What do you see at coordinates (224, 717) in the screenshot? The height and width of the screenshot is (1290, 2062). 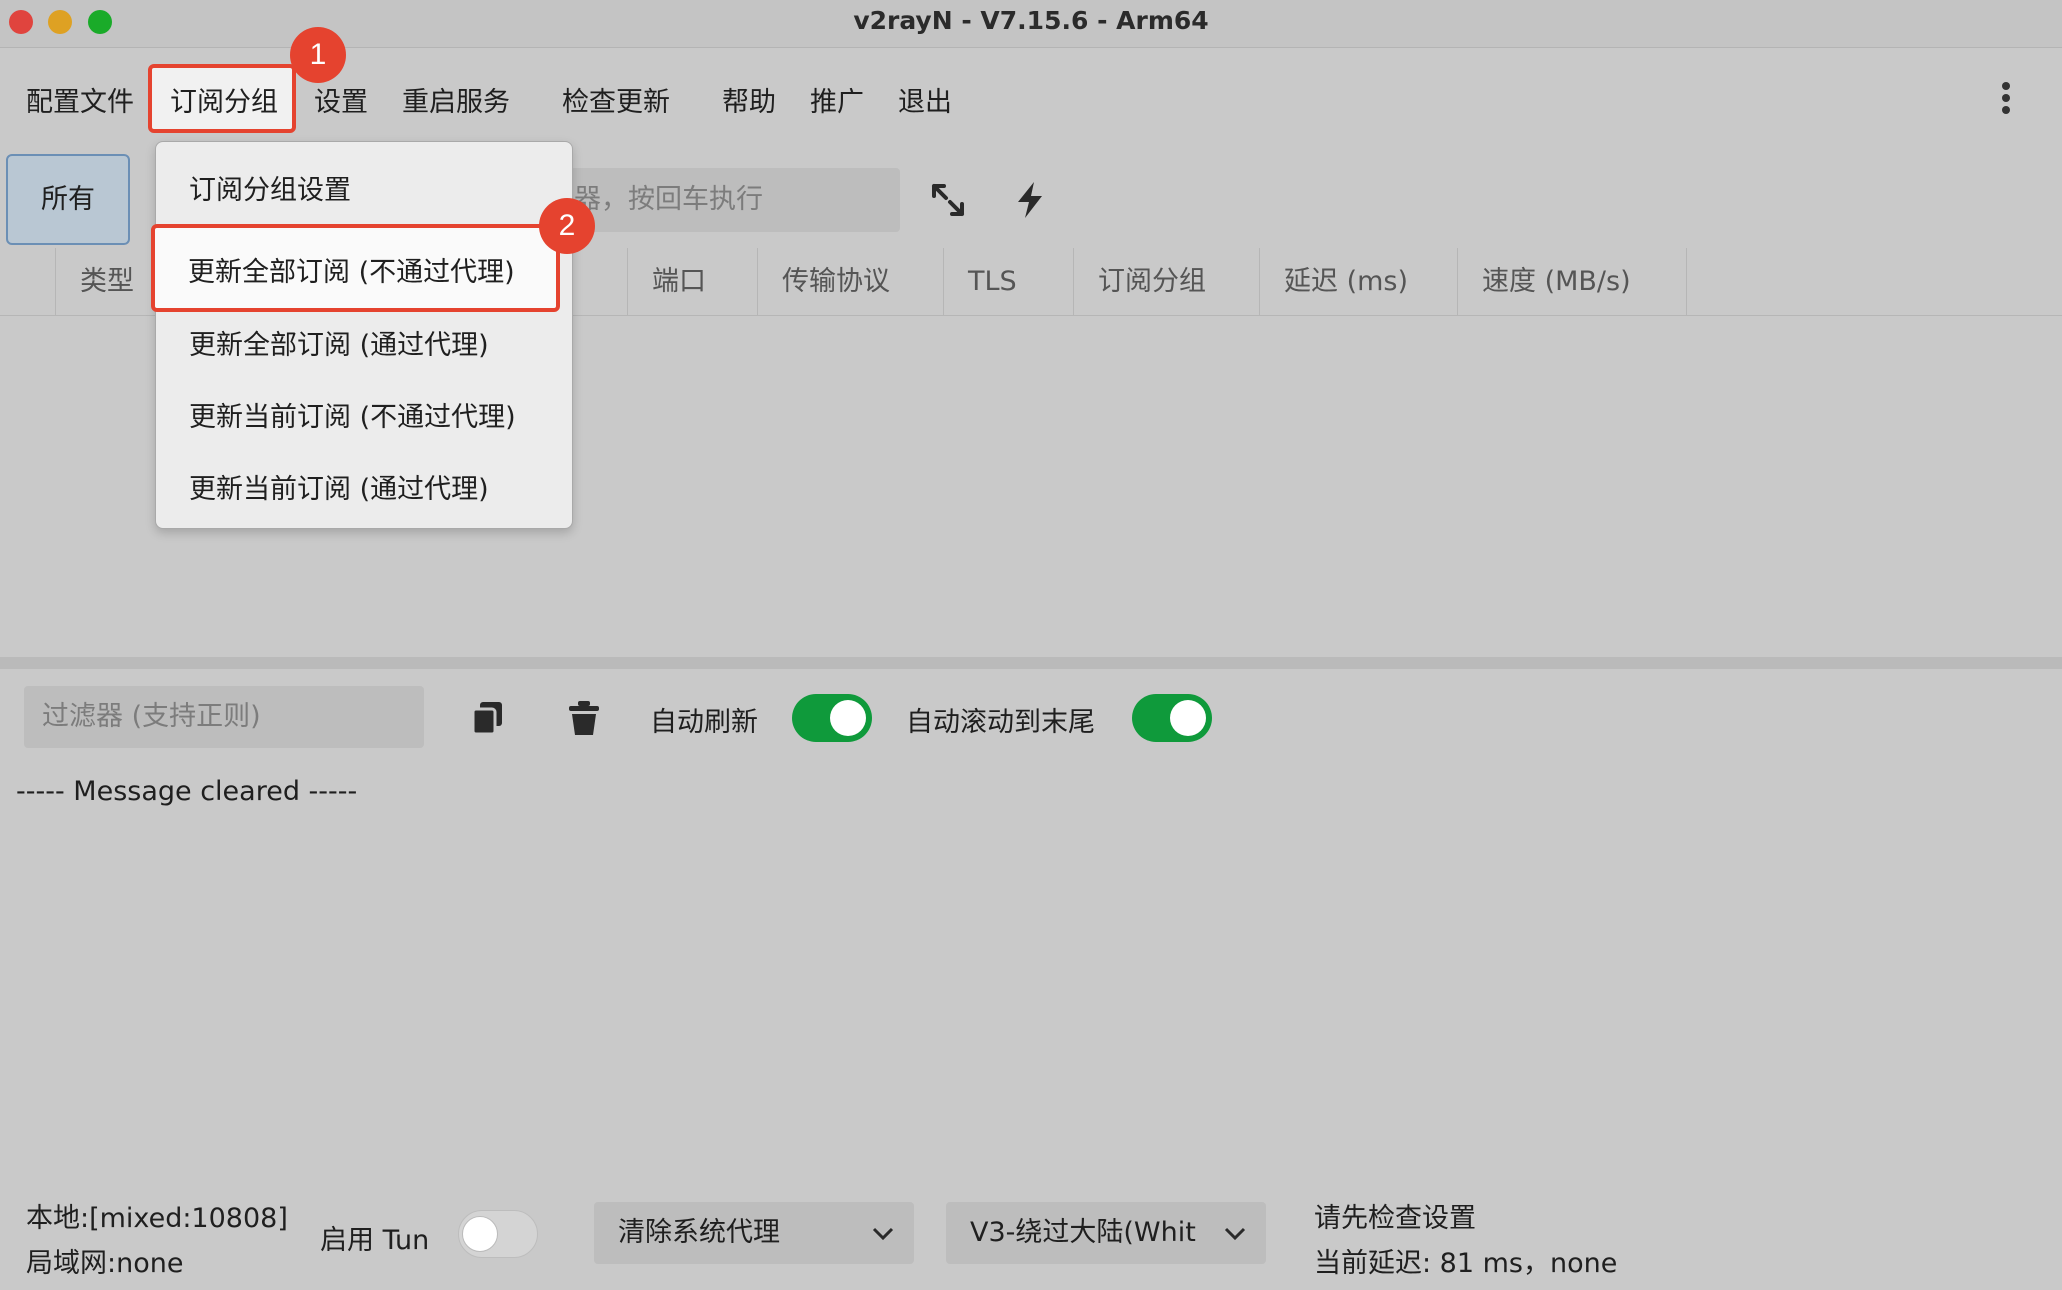 I see `log-filter-input: 过滤器 (支持正则)` at bounding box center [224, 717].